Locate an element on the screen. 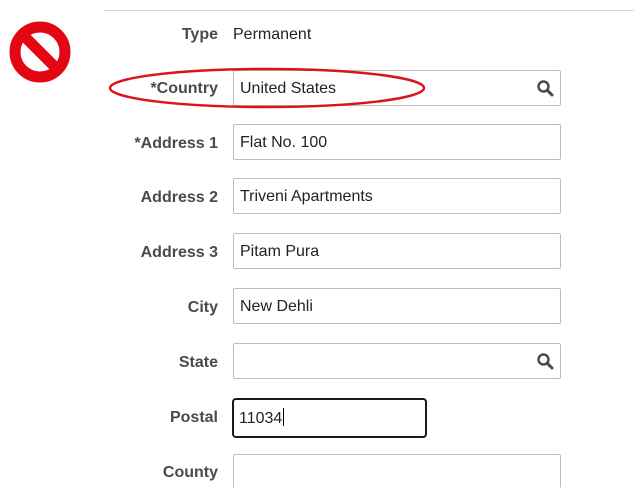  address2-value: Triveni Apartments is located at coordinates (306, 196).